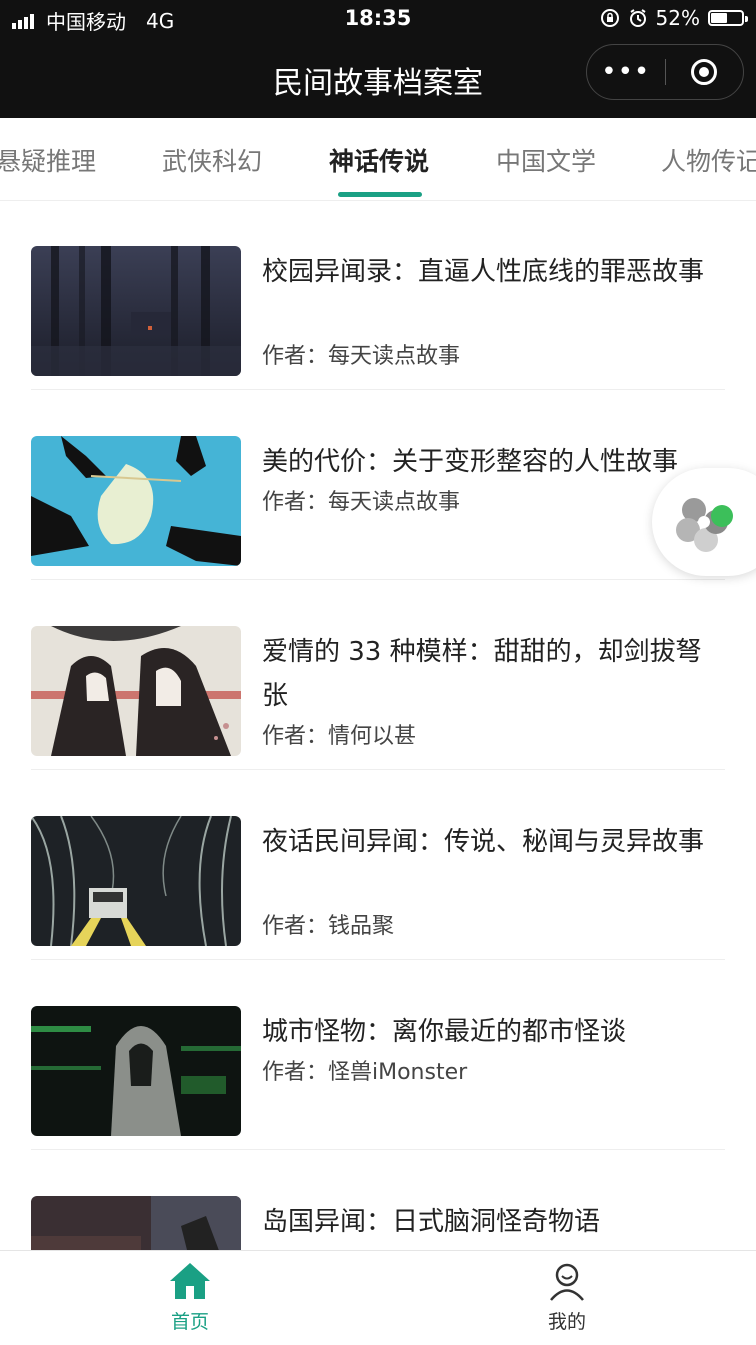 Image resolution: width=756 pixels, height=1345 pixels. What do you see at coordinates (708, 160) in the screenshot?
I see `tab-biography: 人物传记` at bounding box center [708, 160].